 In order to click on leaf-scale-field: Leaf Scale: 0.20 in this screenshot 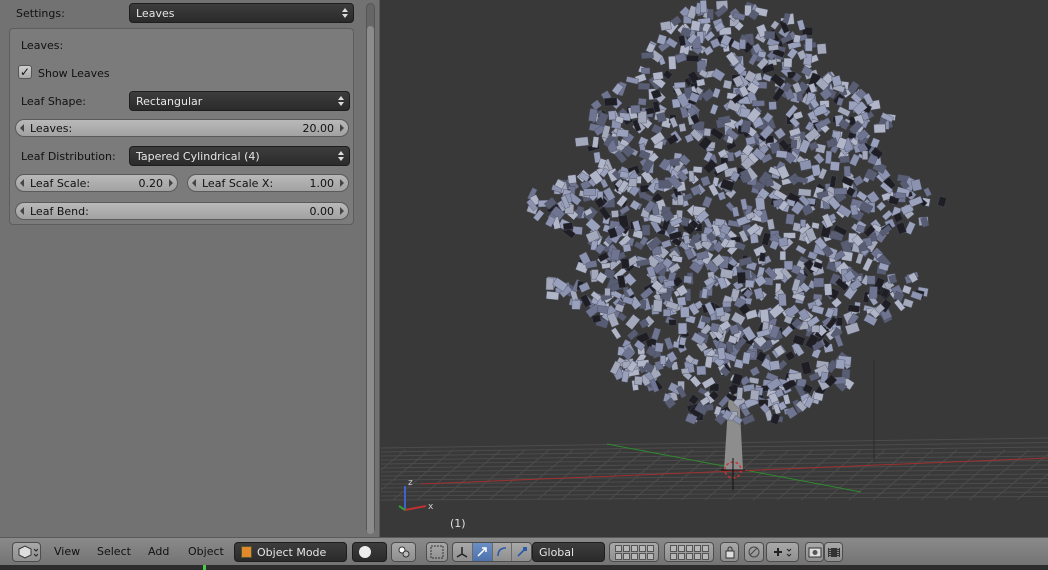, I will do `click(96, 183)`.